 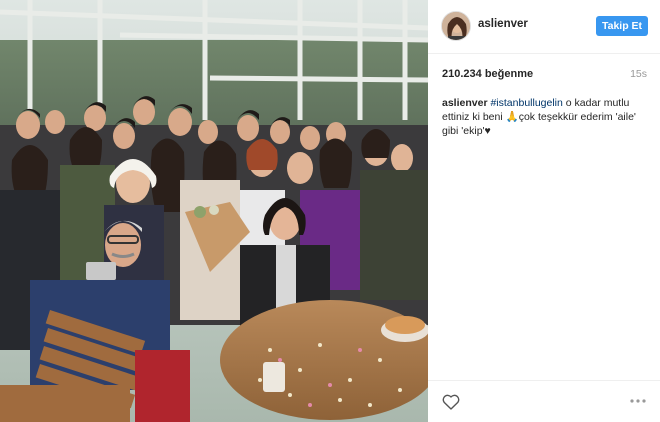 I want to click on post-actions, so click(x=544, y=401).